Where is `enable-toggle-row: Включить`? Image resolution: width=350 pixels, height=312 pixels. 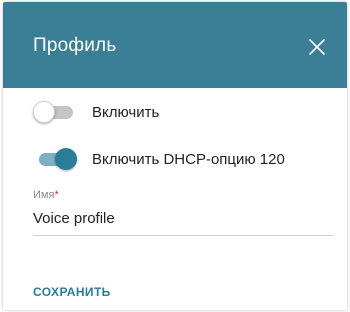
enable-toggle-row: Включить is located at coordinates (96, 112).